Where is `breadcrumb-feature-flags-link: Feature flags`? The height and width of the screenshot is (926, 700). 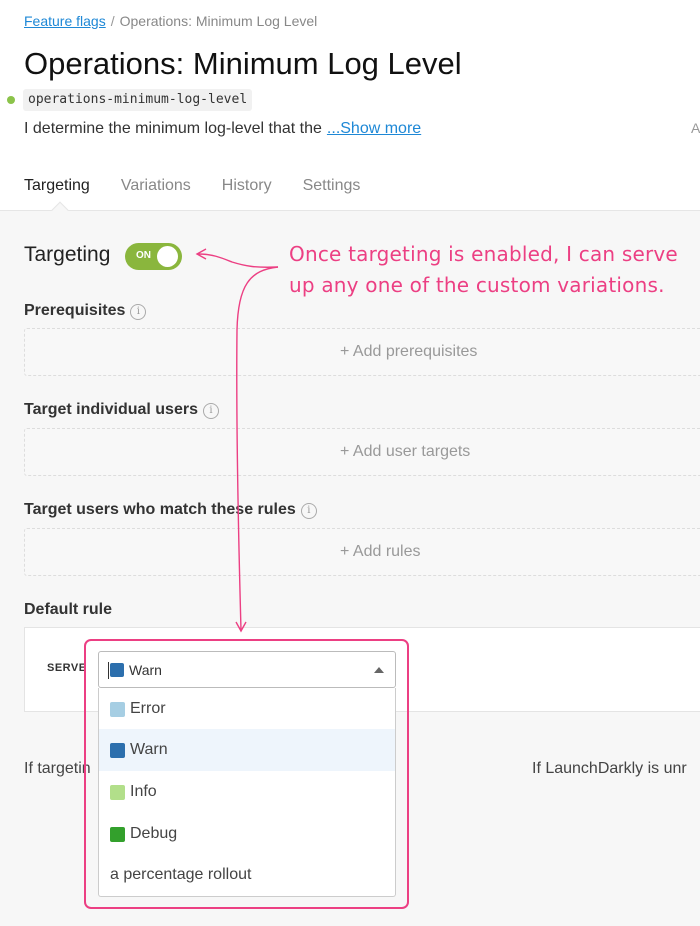 breadcrumb-feature-flags-link: Feature flags is located at coordinates (65, 21).